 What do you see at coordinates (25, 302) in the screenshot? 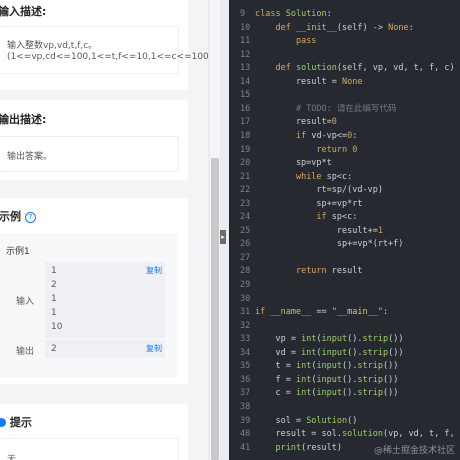
I see `input-label: 输入` at bounding box center [25, 302].